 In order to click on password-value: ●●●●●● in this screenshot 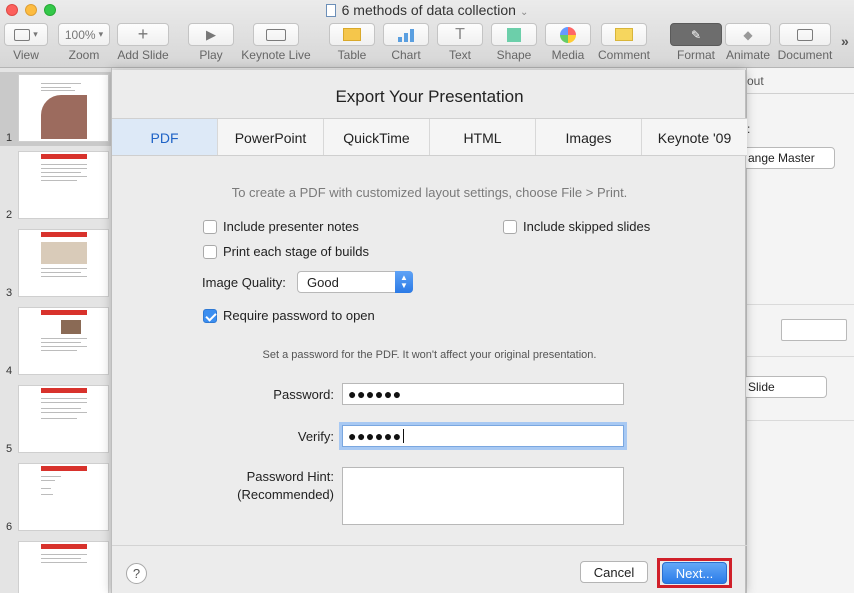, I will do `click(375, 394)`.